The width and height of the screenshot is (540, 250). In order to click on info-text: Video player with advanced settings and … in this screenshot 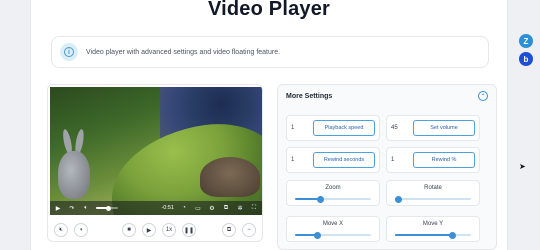, I will do `click(183, 52)`.